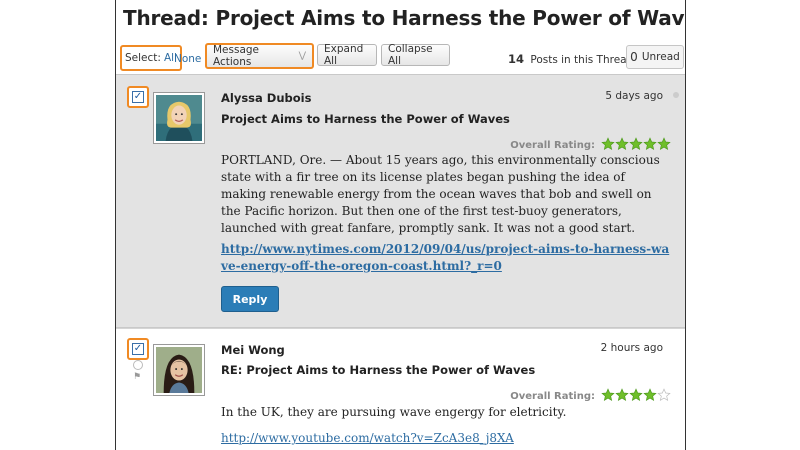 This screenshot has height=450, width=800. What do you see at coordinates (631, 348) in the screenshot?
I see `post-time: 2 hours ago` at bounding box center [631, 348].